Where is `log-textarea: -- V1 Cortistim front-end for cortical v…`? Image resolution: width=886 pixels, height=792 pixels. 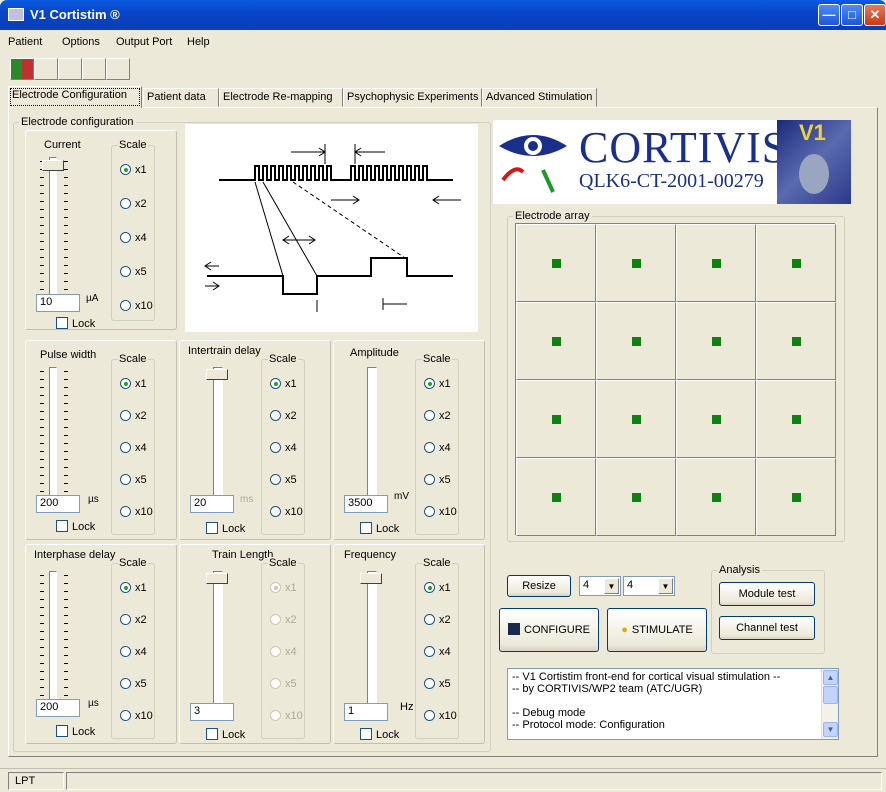 log-textarea: -- V1 Cortistim front-end for cortical v… is located at coordinates (673, 704).